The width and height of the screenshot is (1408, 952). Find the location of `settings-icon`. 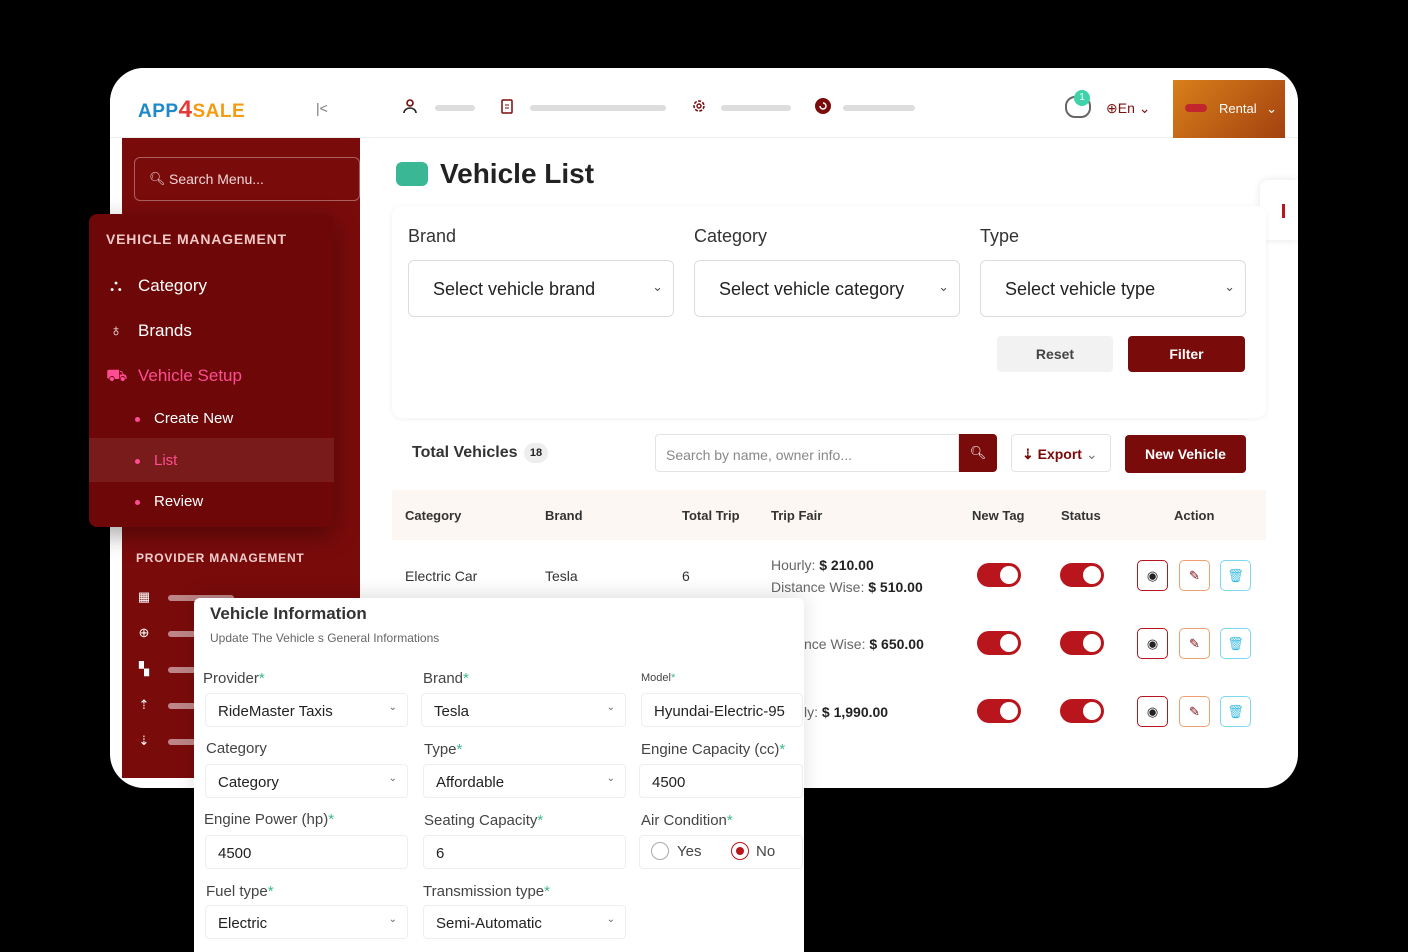

settings-icon is located at coordinates (699, 106).